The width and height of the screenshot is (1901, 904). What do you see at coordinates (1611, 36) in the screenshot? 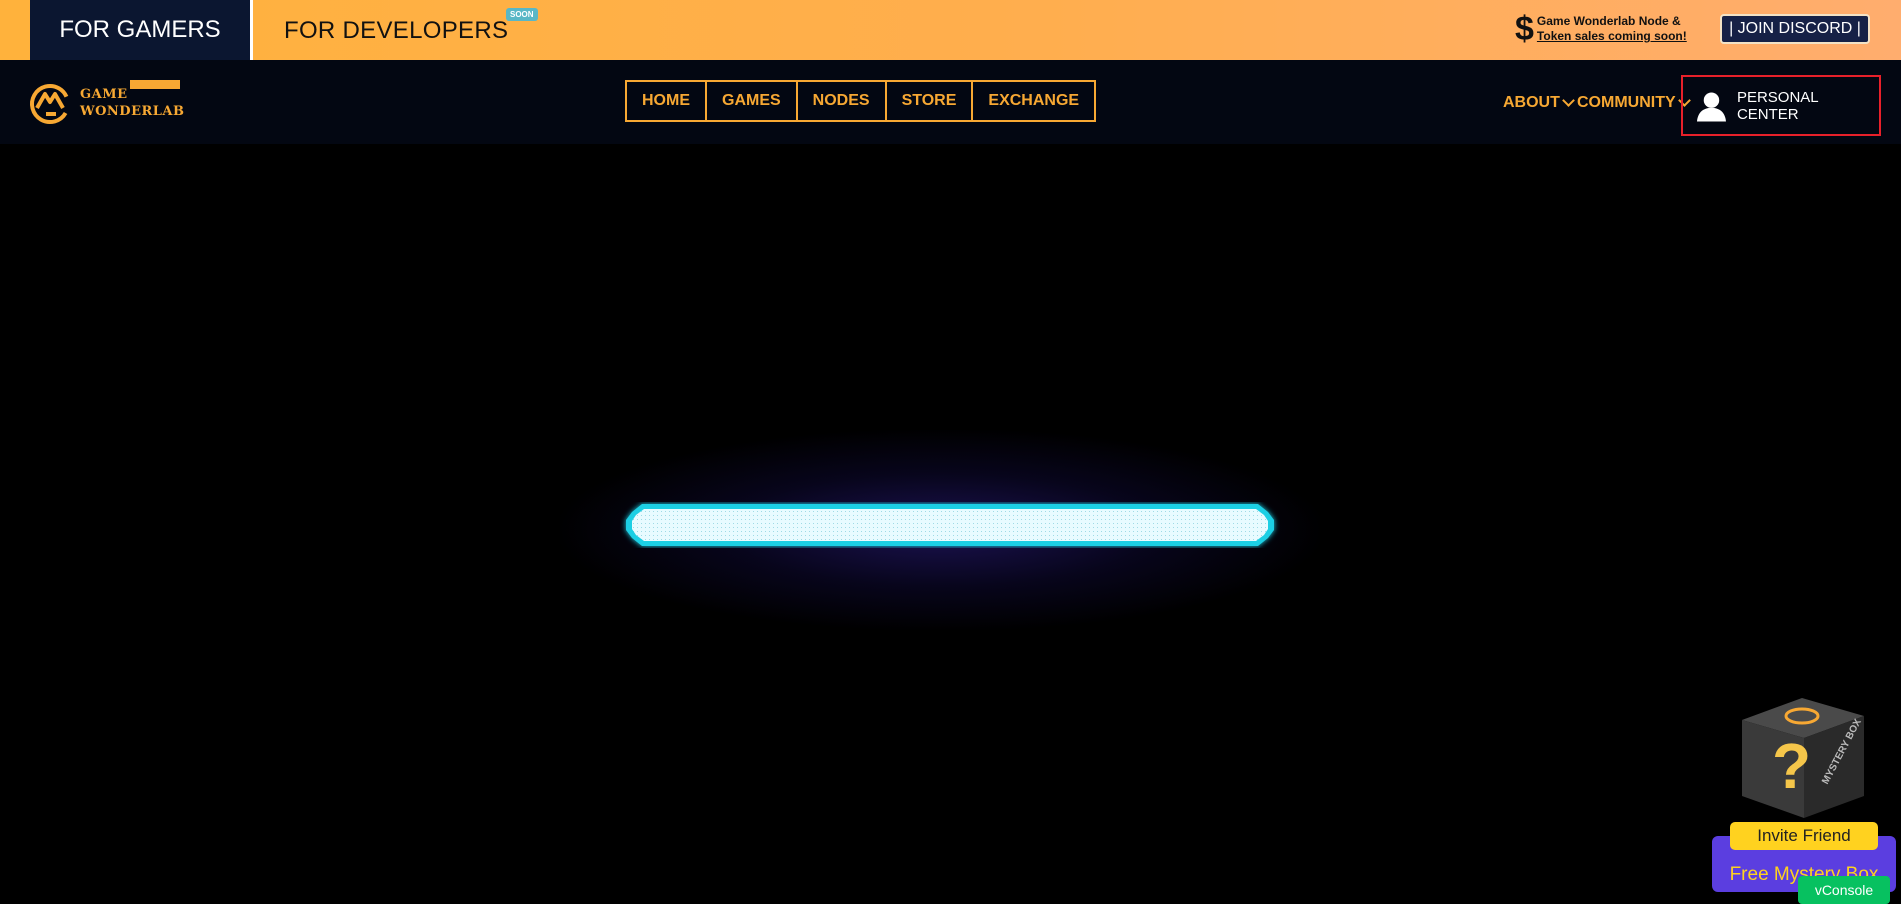
I see `promo-line-2: Token sales coming soon!` at bounding box center [1611, 36].